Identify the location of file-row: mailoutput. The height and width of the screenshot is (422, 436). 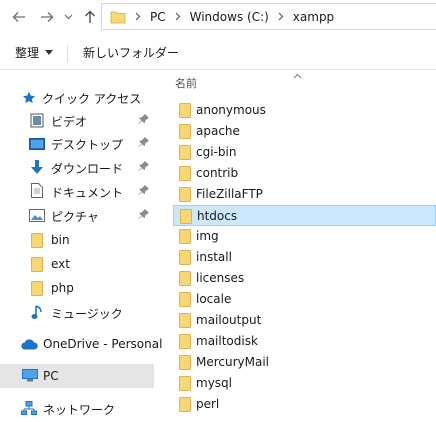
(304, 320).